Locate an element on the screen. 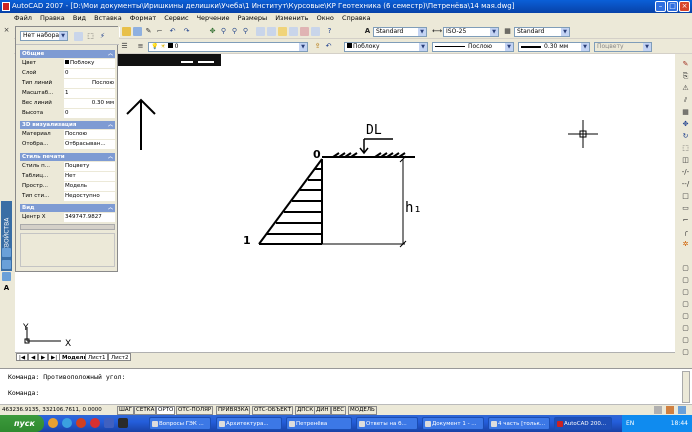 The height and width of the screenshot is (432, 692). menu-help: Справка is located at coordinates (356, 18).